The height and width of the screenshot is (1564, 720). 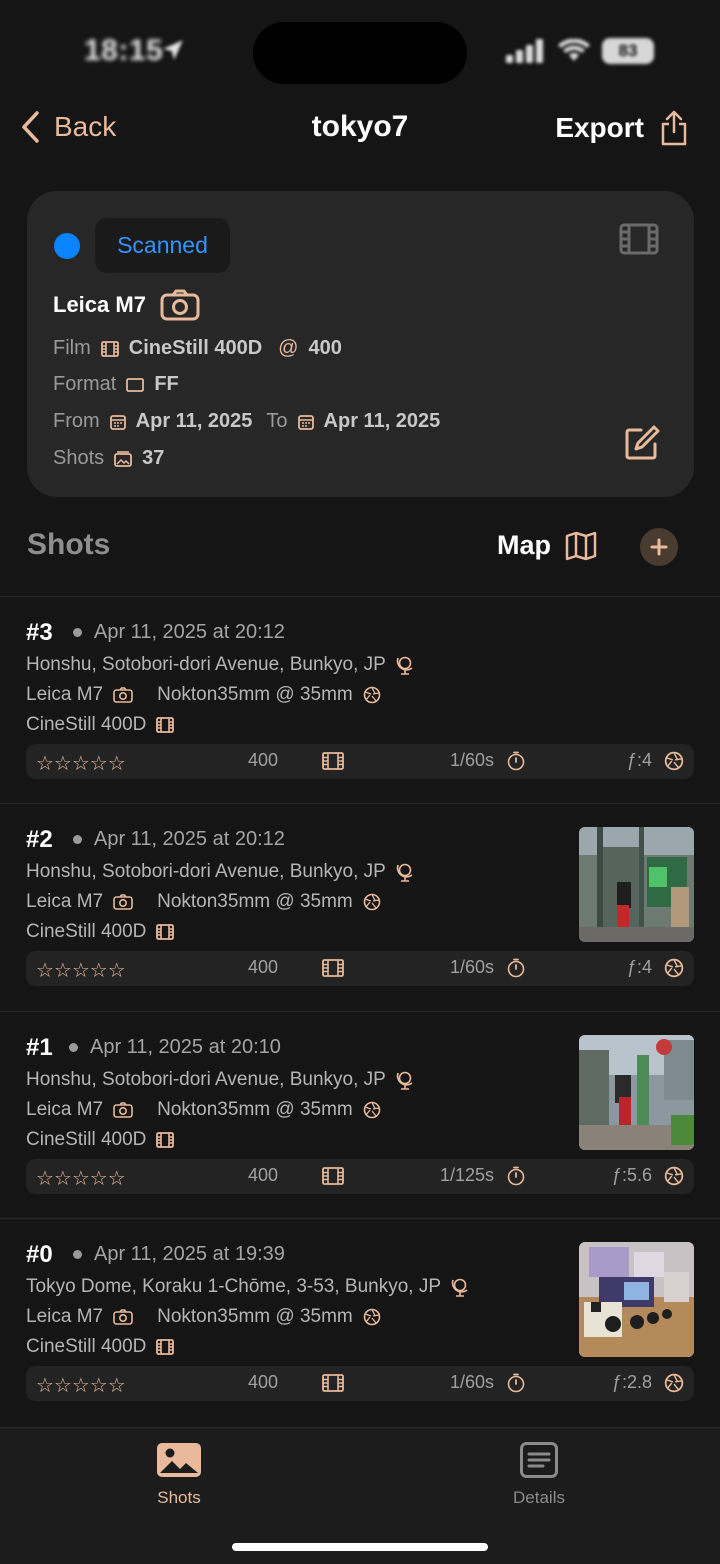 What do you see at coordinates (99, 304) in the screenshot?
I see `camera-name: Leica M7` at bounding box center [99, 304].